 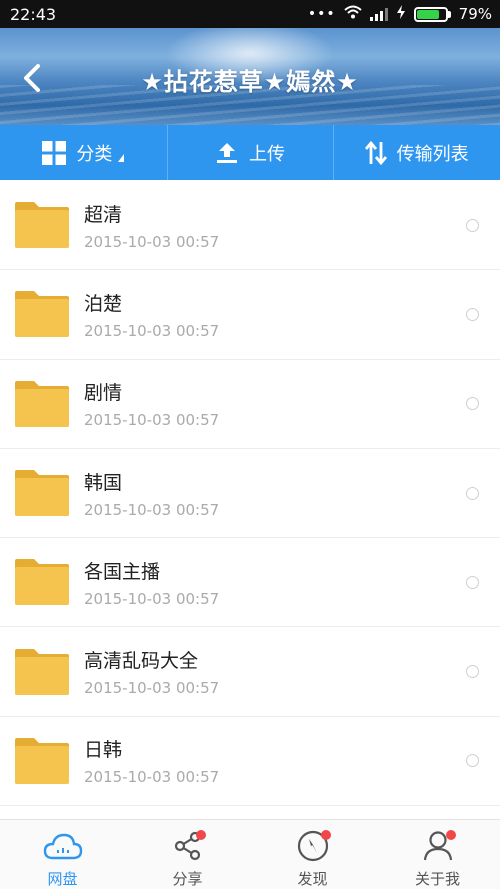 I want to click on file-name: 剧情, so click(x=103, y=393).